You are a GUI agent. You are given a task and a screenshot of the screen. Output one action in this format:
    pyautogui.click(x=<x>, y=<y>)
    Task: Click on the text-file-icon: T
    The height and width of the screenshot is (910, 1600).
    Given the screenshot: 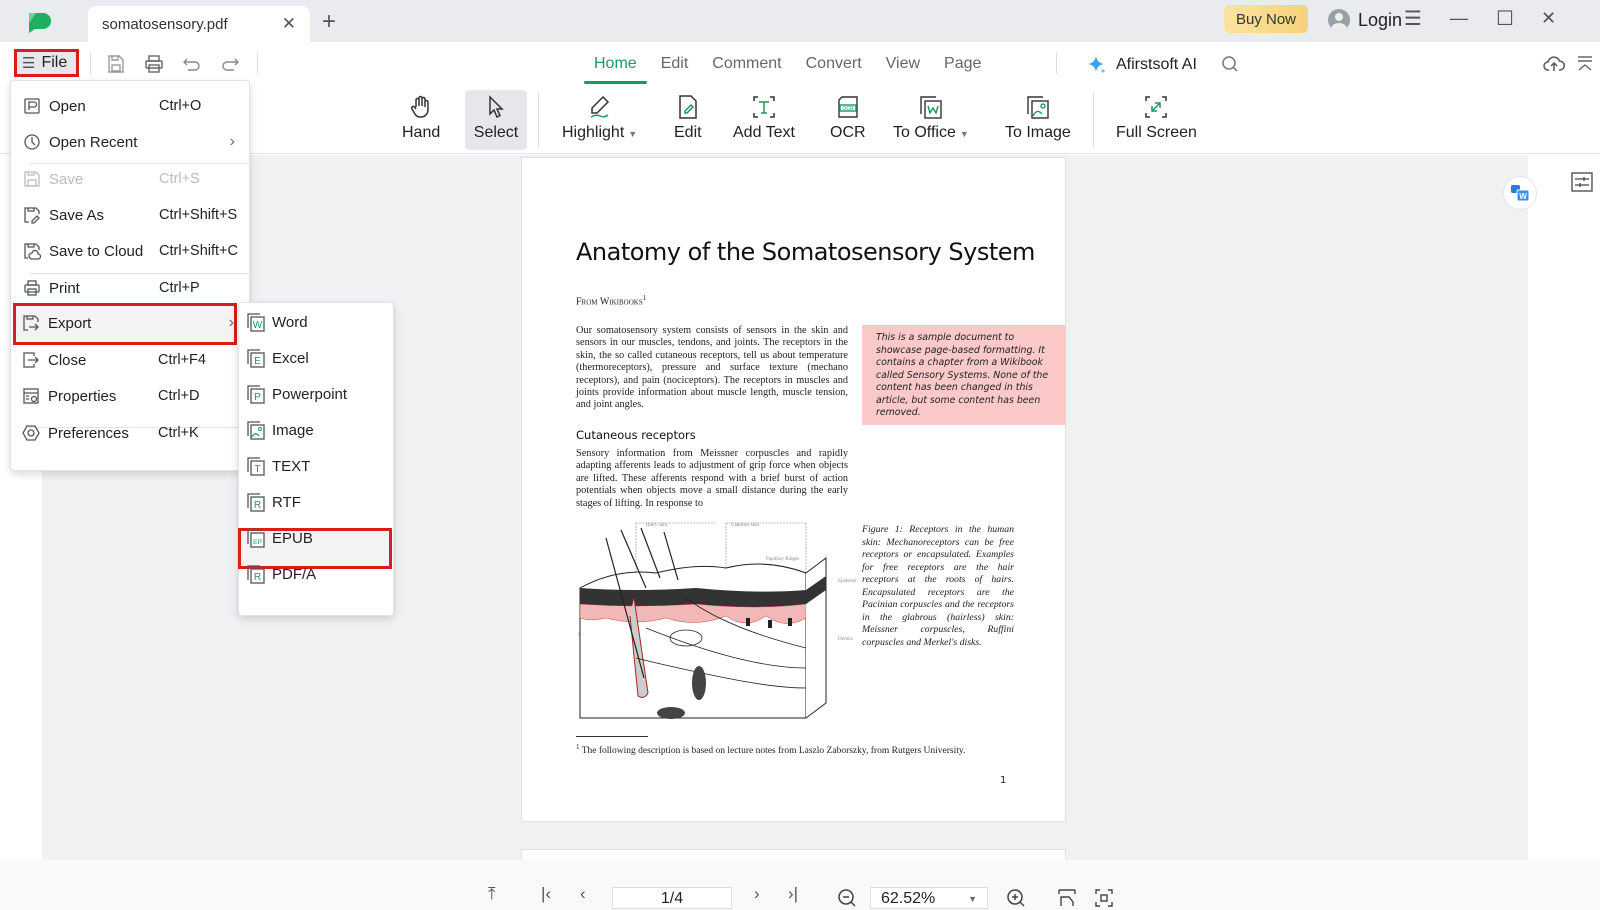 What is the action you would take?
    pyautogui.click(x=256, y=466)
    